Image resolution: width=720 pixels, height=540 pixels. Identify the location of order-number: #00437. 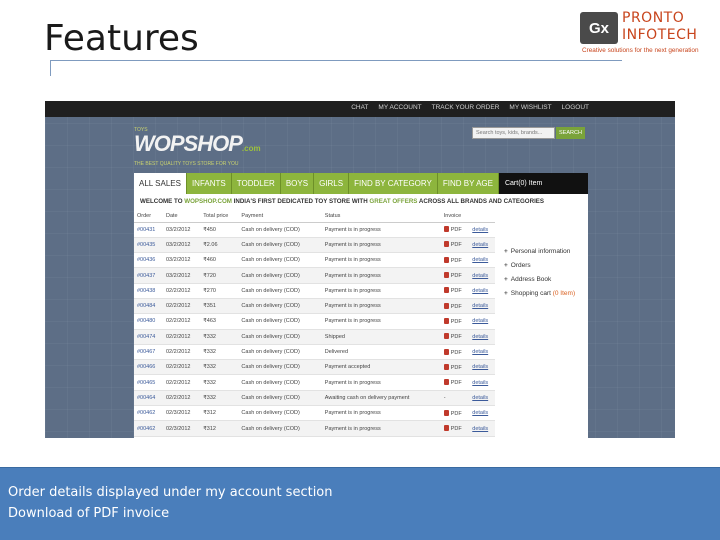
(148, 275).